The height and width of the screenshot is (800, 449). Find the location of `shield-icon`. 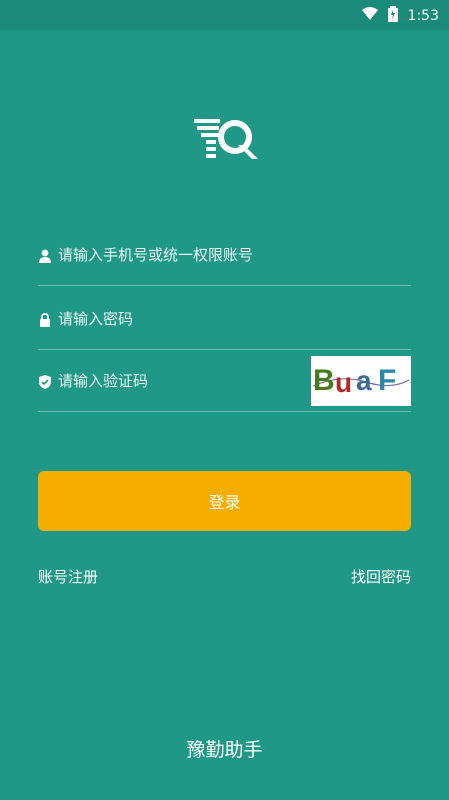

shield-icon is located at coordinates (45, 381).